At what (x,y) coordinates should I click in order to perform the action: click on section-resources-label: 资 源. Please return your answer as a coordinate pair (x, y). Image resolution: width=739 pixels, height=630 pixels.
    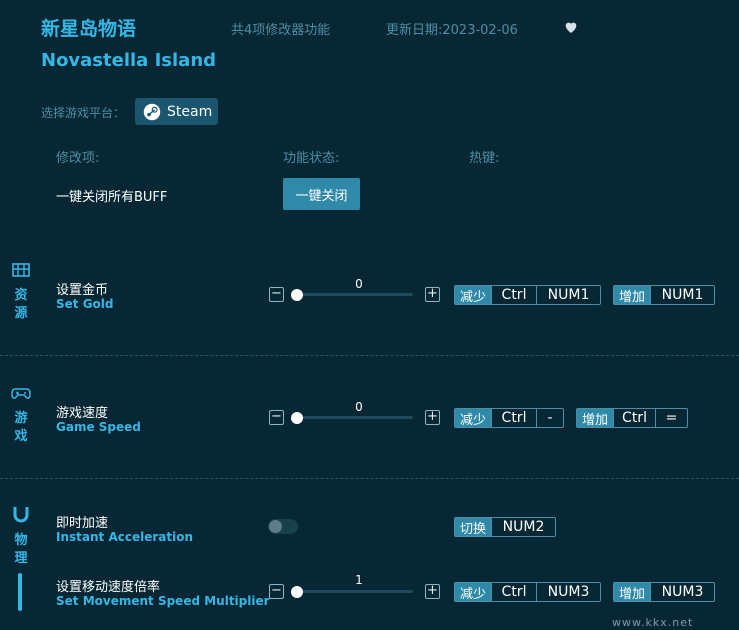
    Looking at the image, I should click on (21, 304).